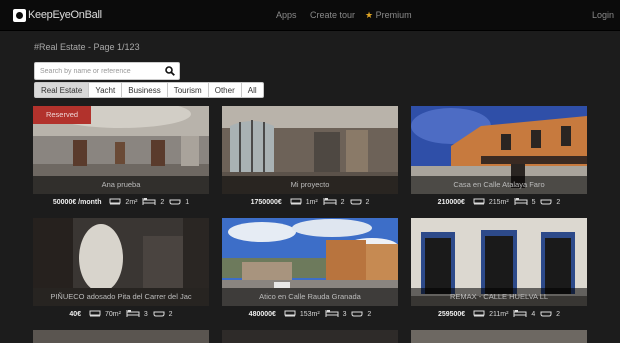  Describe the element at coordinates (310, 262) in the screenshot. I see `listing-photo: Atico en Calle Rauda Granada` at that location.